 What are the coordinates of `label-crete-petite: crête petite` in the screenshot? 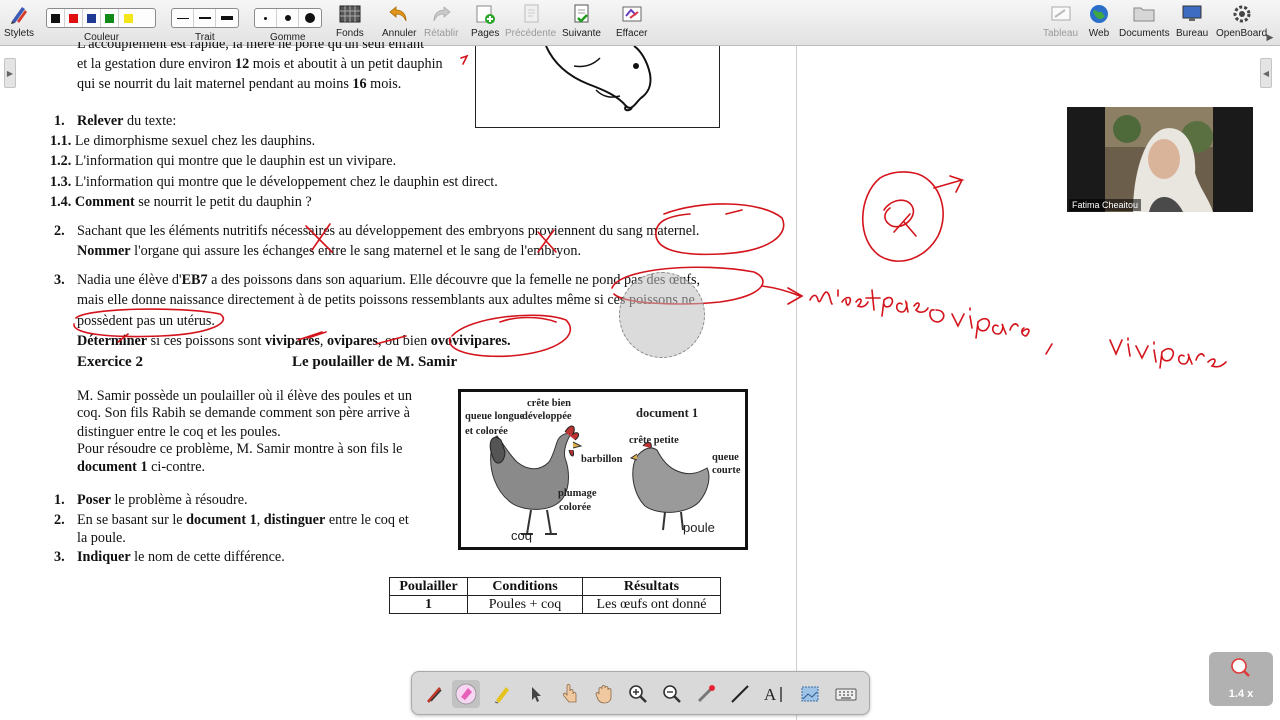 It's located at (654, 440).